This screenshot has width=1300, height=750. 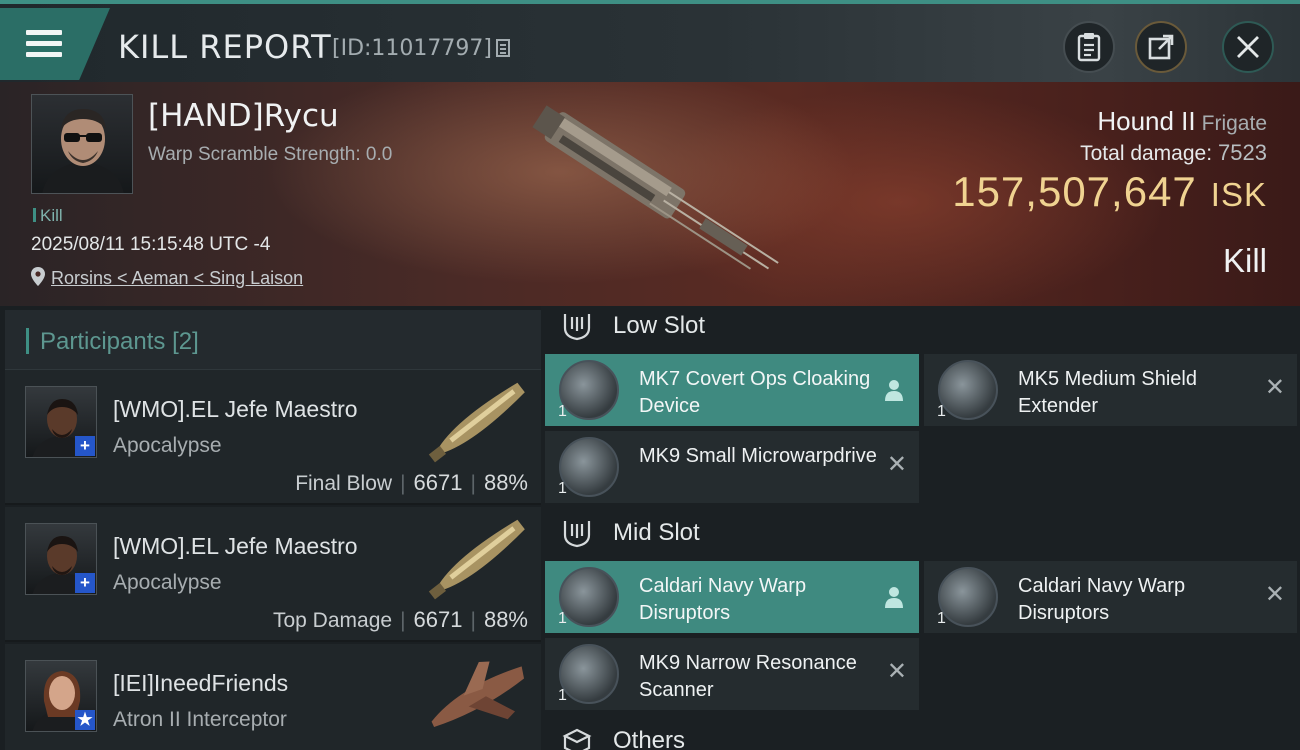 I want to click on close-button, so click(x=1248, y=47).